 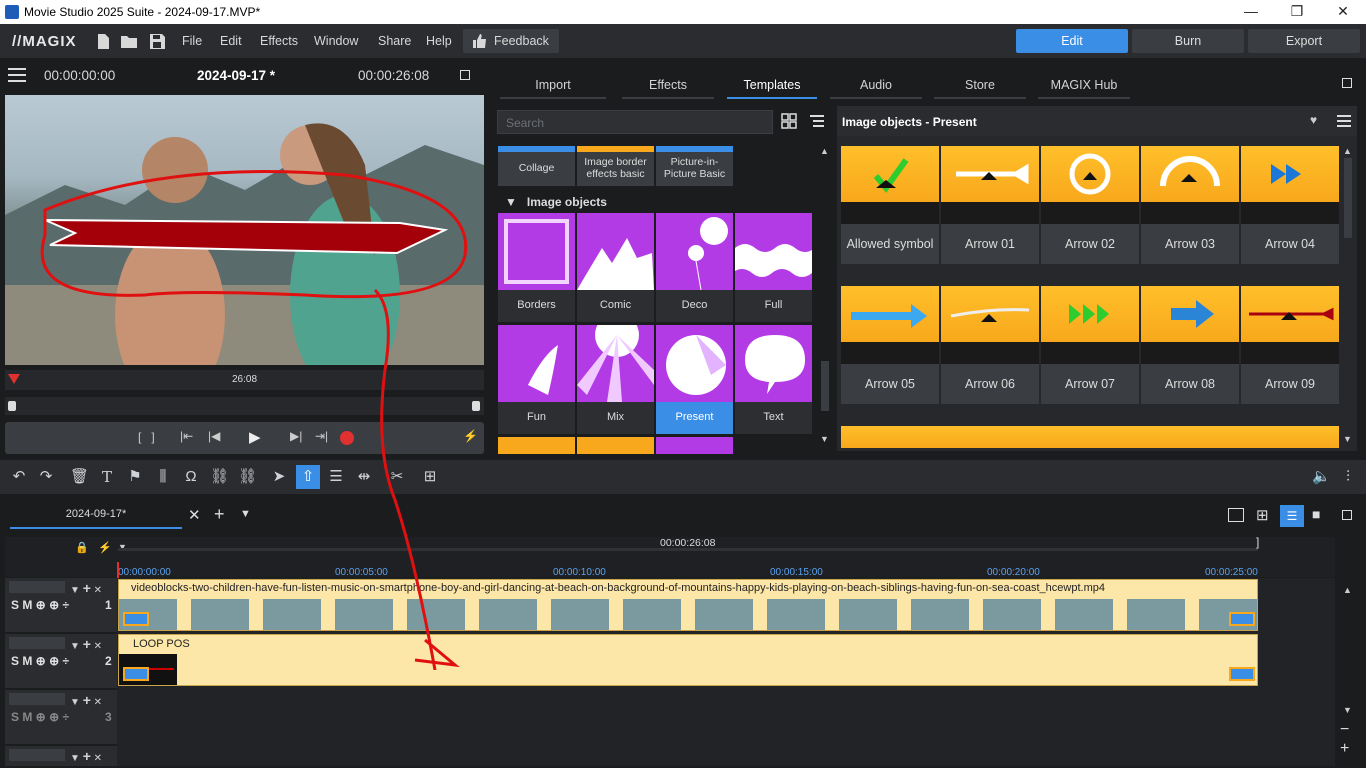 I want to click on mark-in-icon: [ ], so click(x=146, y=437).